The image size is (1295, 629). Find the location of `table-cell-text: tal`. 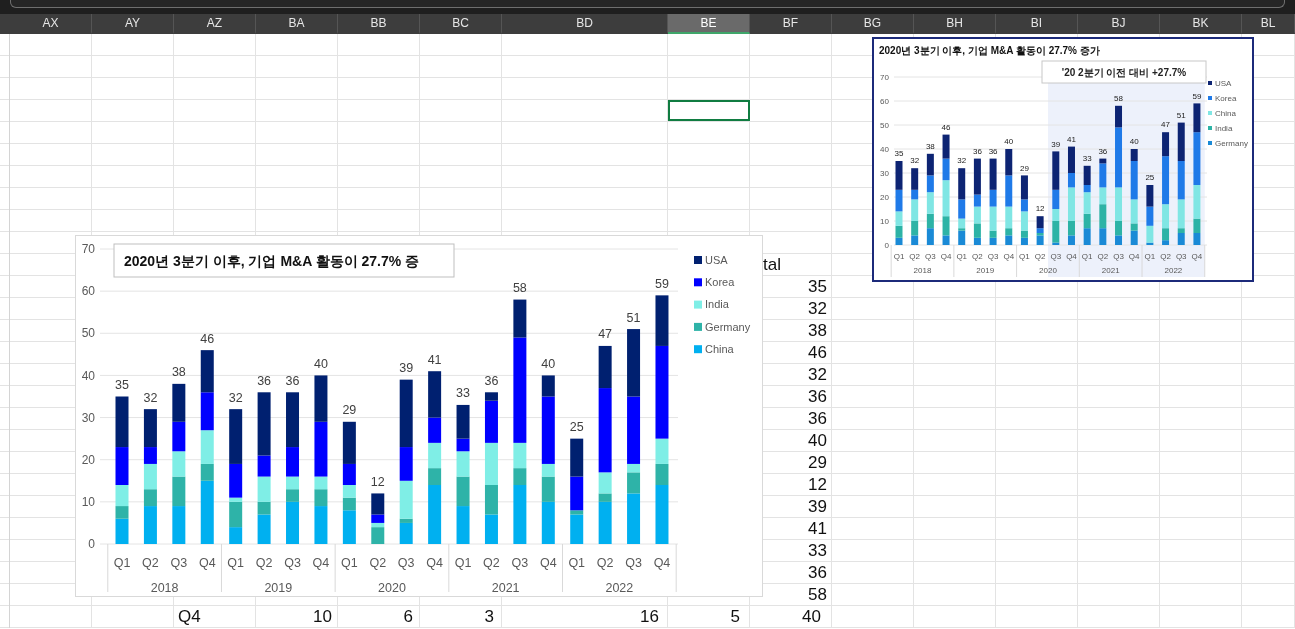

table-cell-text: tal is located at coordinates (772, 264).